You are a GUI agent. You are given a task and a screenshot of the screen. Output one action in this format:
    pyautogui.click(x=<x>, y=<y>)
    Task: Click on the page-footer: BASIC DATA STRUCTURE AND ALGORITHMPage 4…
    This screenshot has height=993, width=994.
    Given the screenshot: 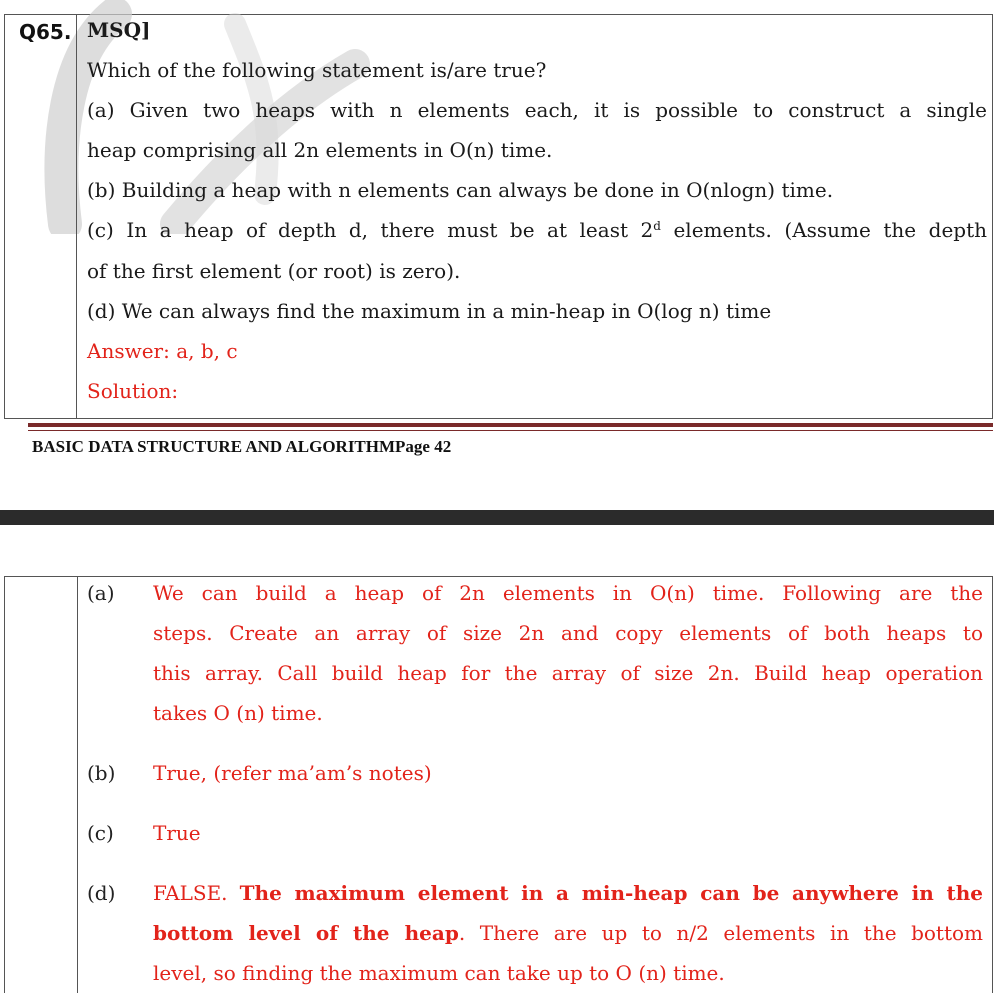 What is the action you would take?
    pyautogui.click(x=242, y=446)
    